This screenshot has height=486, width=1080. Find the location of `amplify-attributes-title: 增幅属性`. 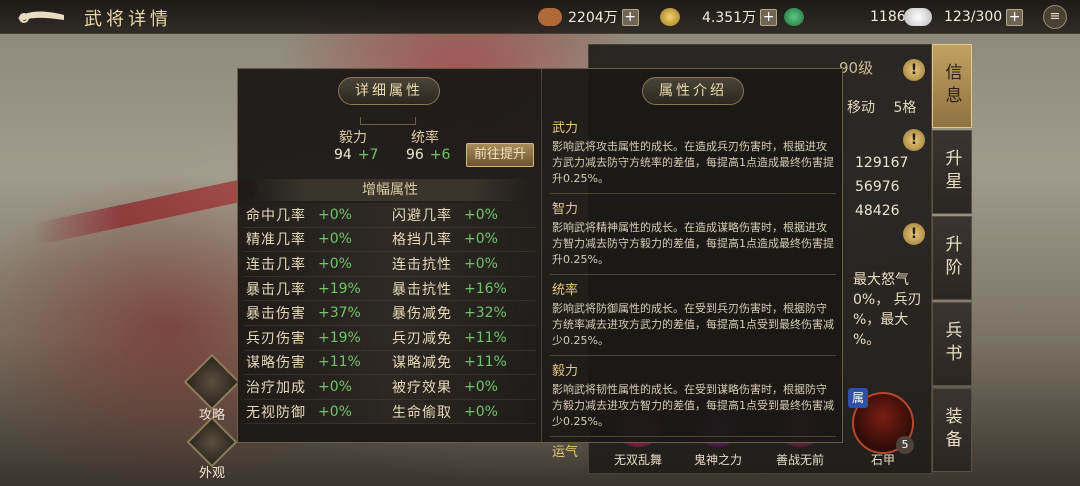

amplify-attributes-title: 增幅属性 is located at coordinates (390, 190).